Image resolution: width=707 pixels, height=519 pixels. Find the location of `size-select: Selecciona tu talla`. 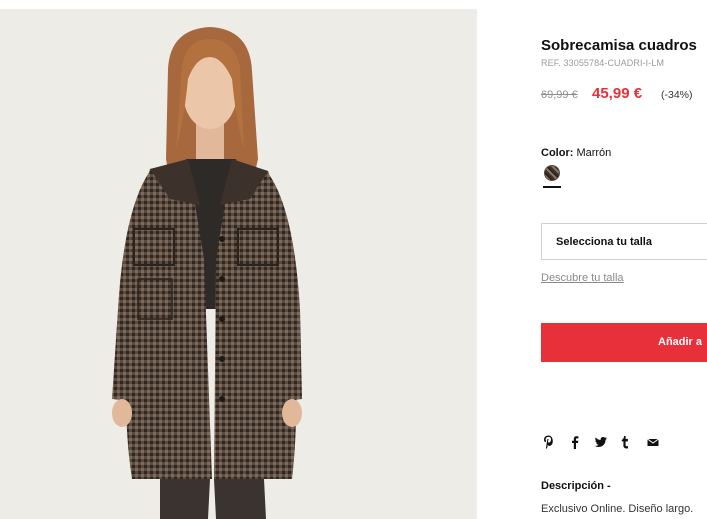

size-select: Selecciona tu talla is located at coordinates (624, 241).